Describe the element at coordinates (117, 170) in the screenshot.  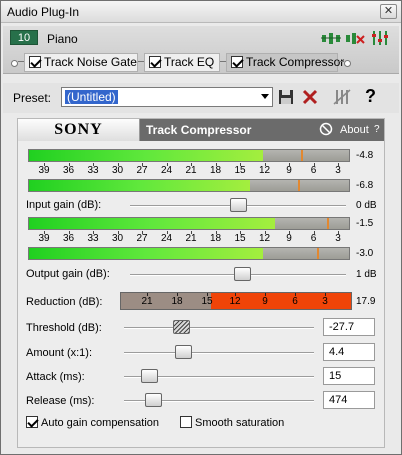
I see `meter-scale-label: 30` at that location.